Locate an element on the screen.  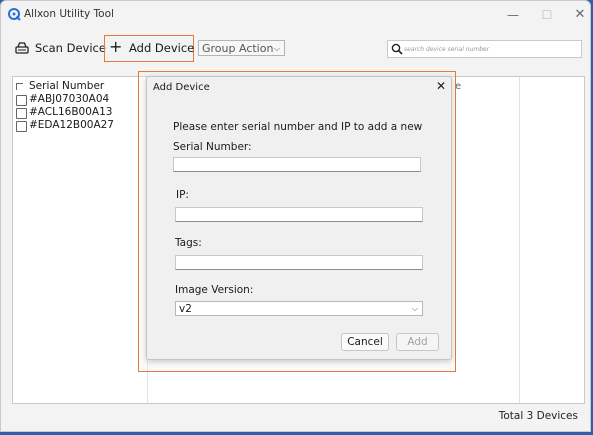
image-version-dropdown: v2 ⌵ is located at coordinates (299, 308).